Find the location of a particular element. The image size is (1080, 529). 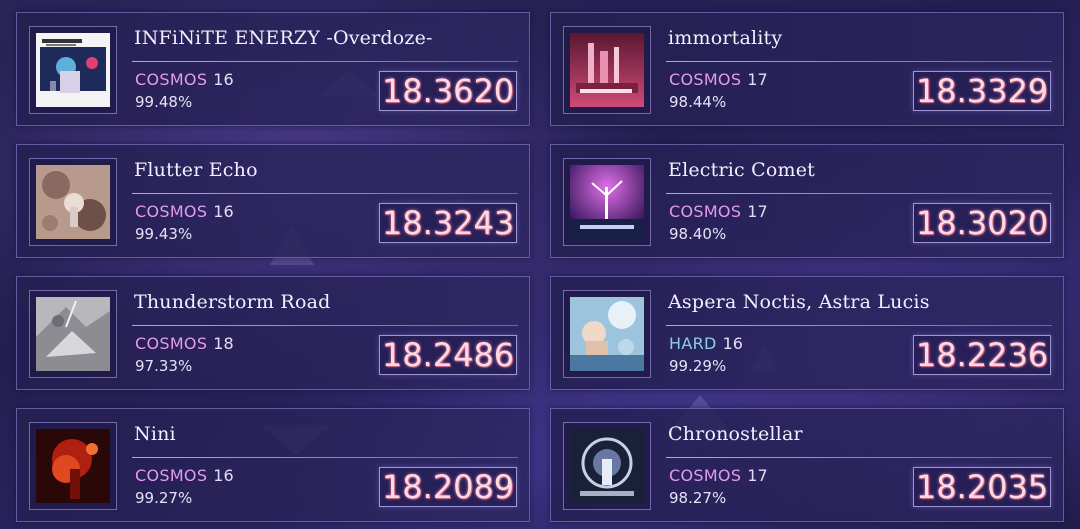

record-card: immortality COSMOS 17 98.44% 18.3329 is located at coordinates (807, 69).